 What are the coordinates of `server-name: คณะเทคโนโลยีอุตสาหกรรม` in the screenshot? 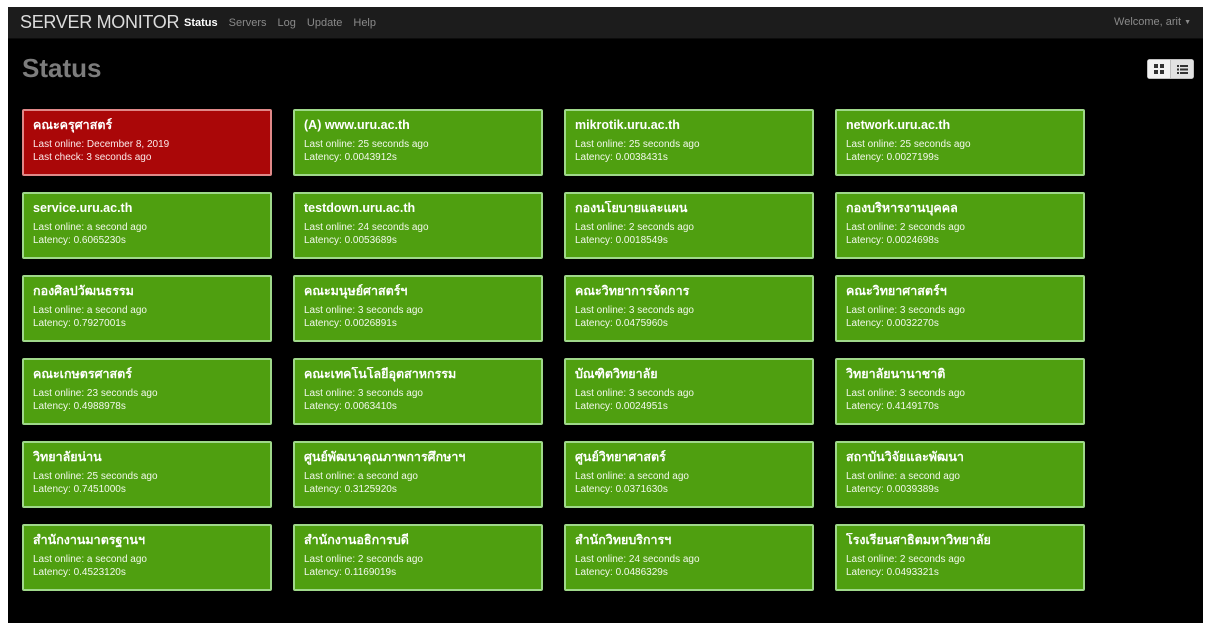 It's located at (380, 374).